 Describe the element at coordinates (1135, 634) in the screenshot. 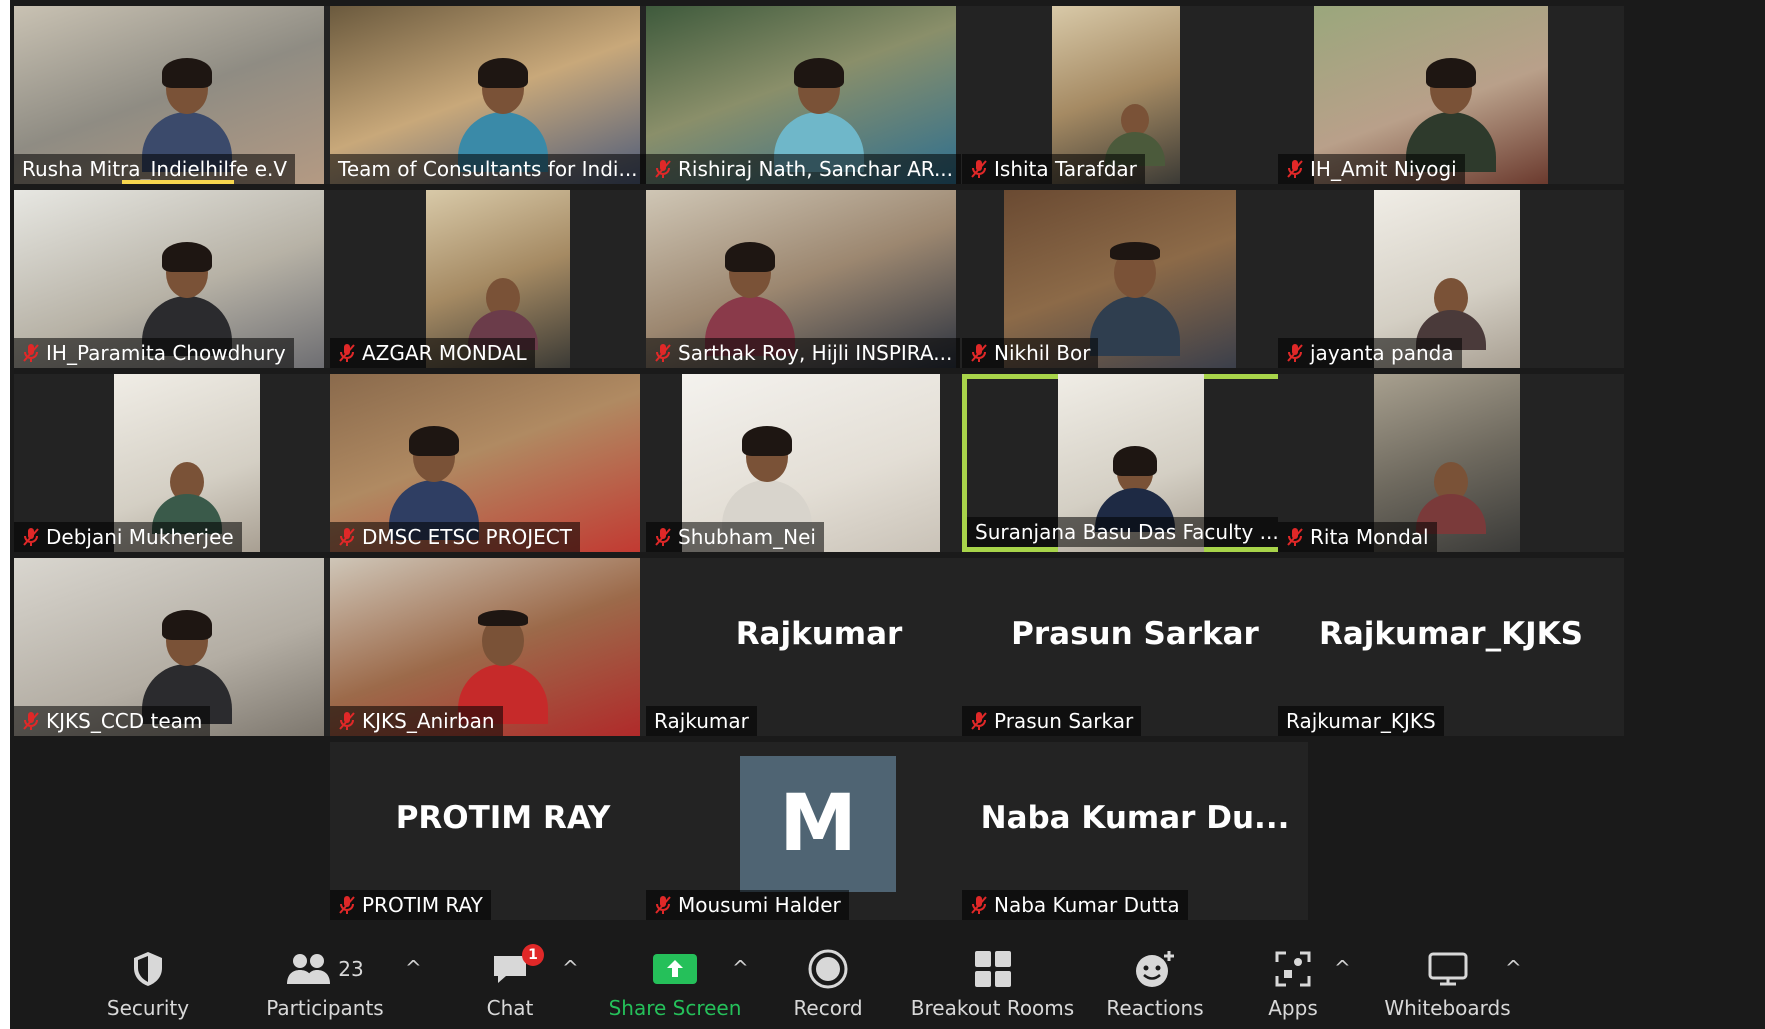

I see `participant-display-name: Prasun Sarkar` at that location.